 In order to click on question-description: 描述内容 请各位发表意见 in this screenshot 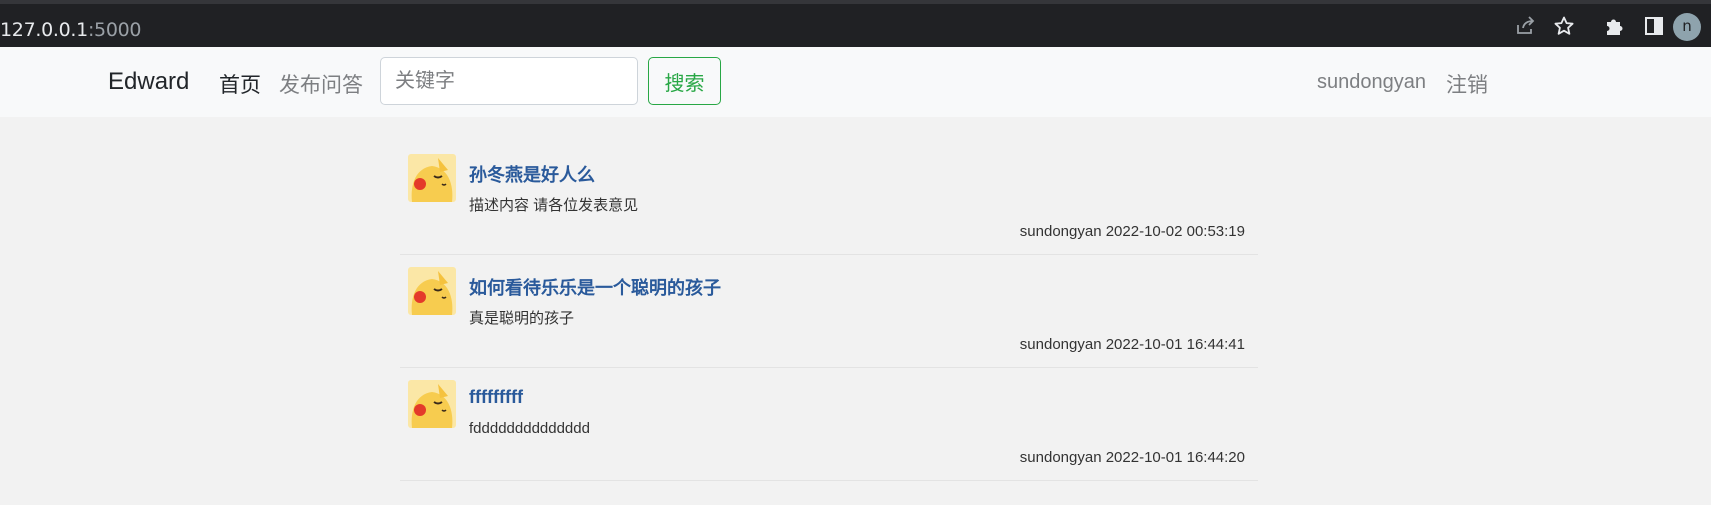, I will do `click(554, 205)`.